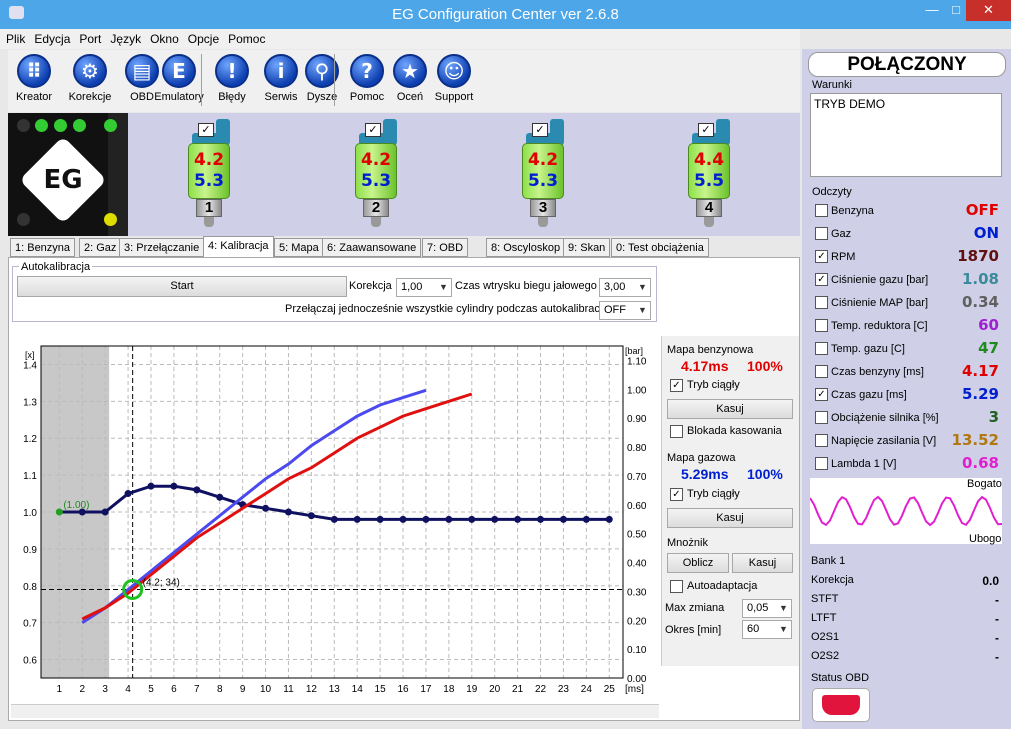  Describe the element at coordinates (182, 286) in the screenshot. I see `start-button: Start` at that location.